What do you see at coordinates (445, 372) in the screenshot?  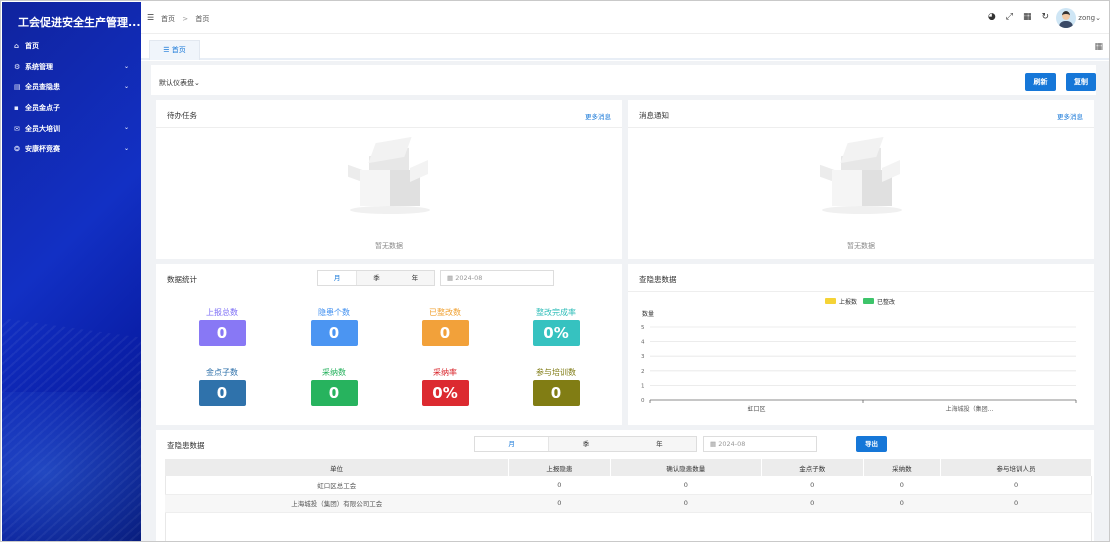 I see `stat-label: 采纳率` at bounding box center [445, 372].